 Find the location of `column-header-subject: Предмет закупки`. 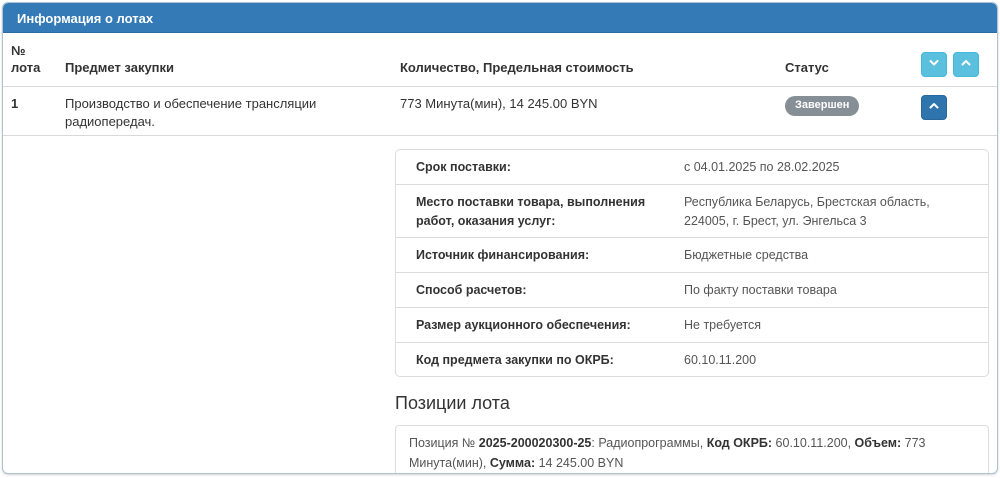

column-header-subject: Предмет закупки is located at coordinates (120, 68).